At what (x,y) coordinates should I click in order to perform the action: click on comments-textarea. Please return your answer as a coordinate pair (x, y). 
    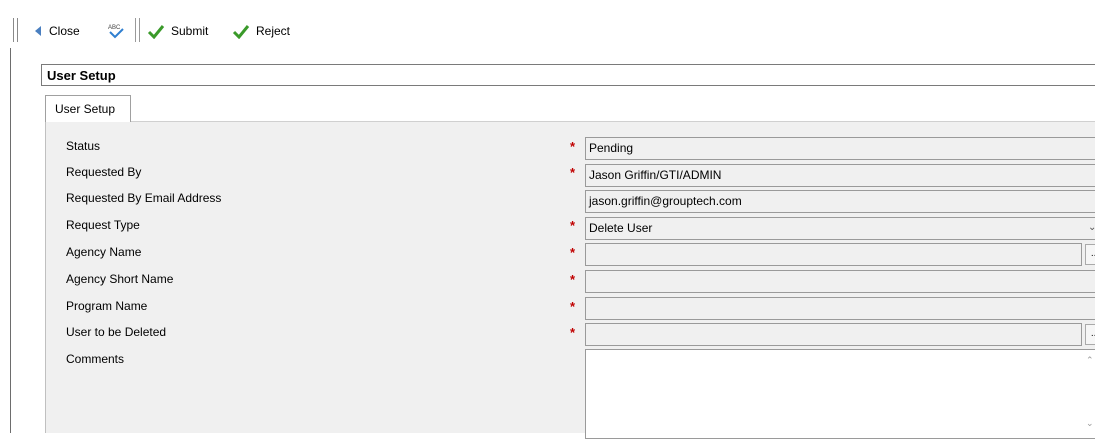
    Looking at the image, I should click on (840, 394).